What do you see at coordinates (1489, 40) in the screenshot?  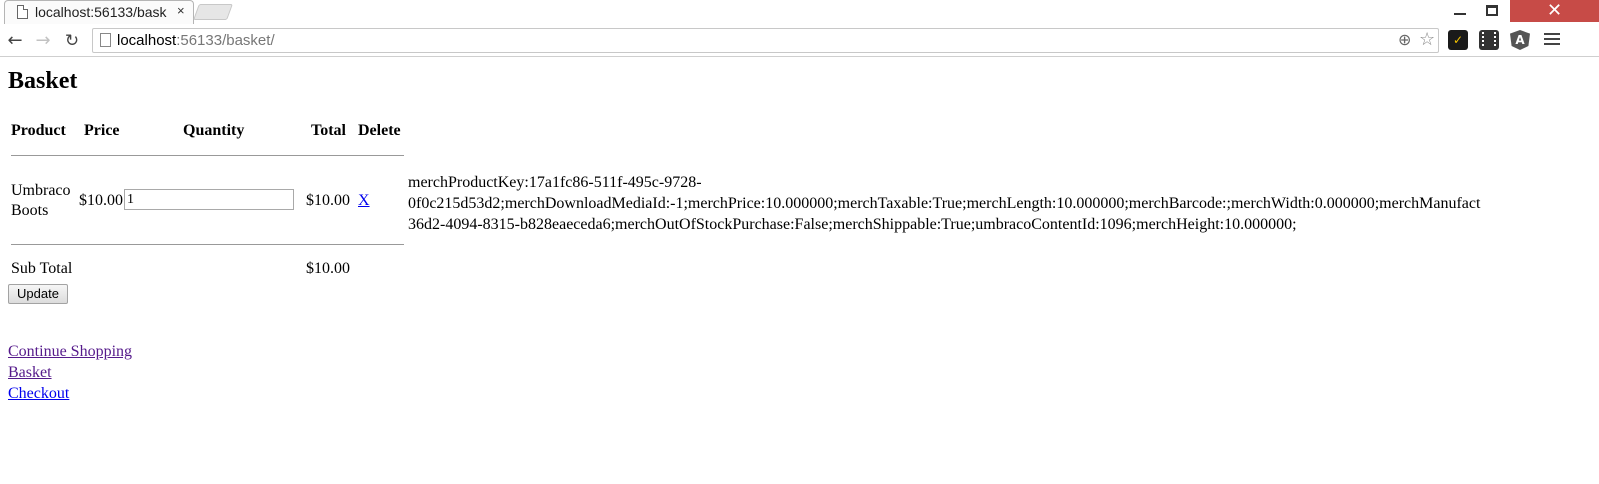 I see `extension-film-icon` at bounding box center [1489, 40].